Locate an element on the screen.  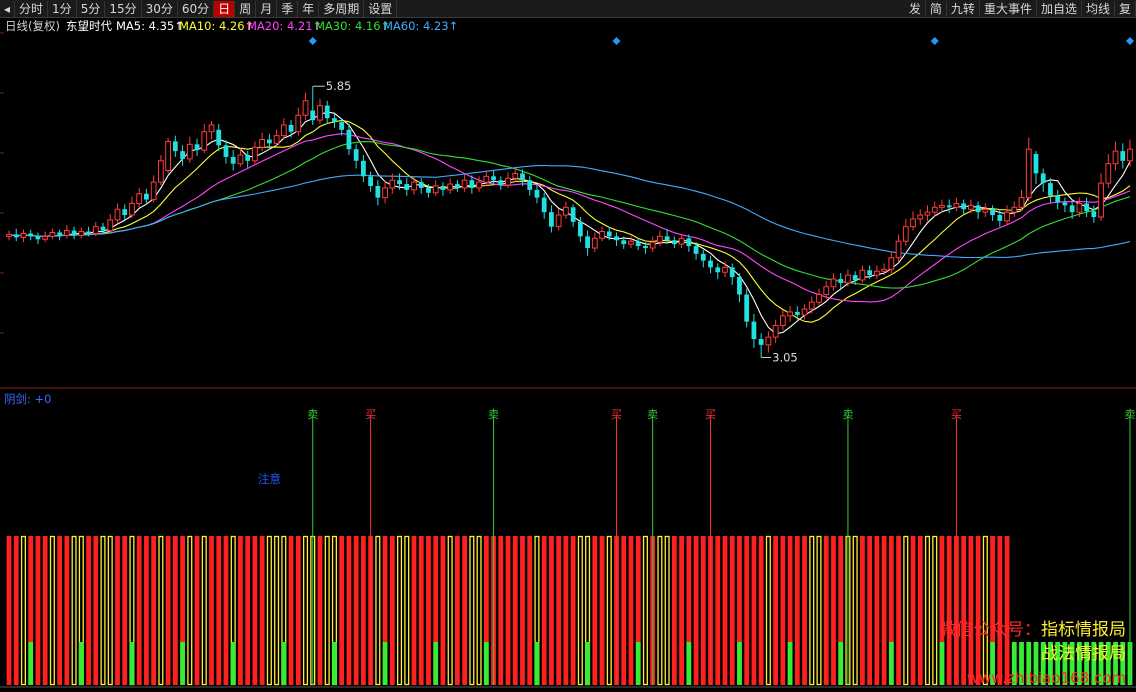
period-tab-0: 分时 is located at coordinates (32, 8).